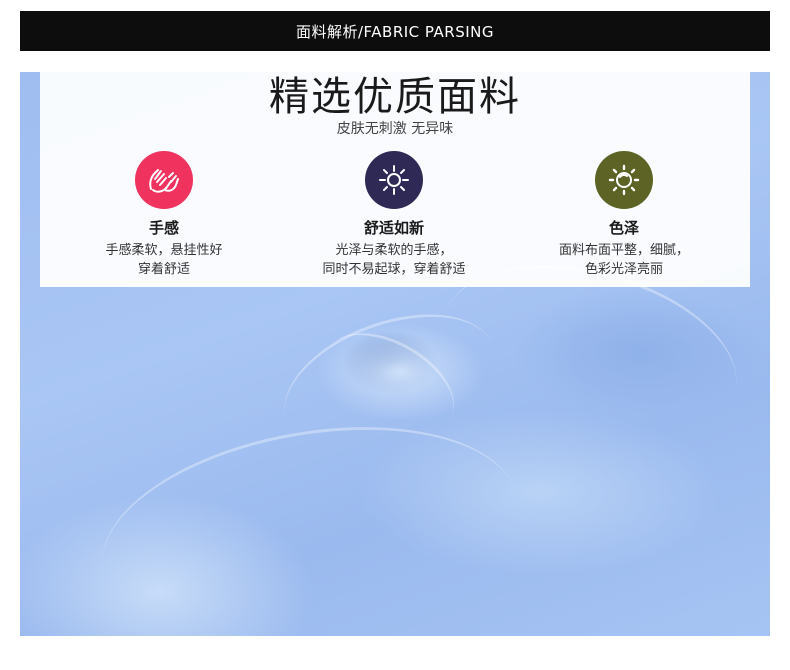 The image size is (790, 670). What do you see at coordinates (164, 250) in the screenshot?
I see `feature-description-line: 手感柔软，悬挂性好` at bounding box center [164, 250].